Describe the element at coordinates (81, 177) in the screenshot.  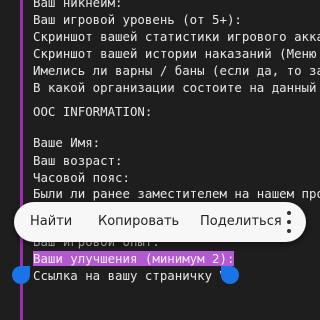
I see `doc-line: Часовой пояс:` at that location.